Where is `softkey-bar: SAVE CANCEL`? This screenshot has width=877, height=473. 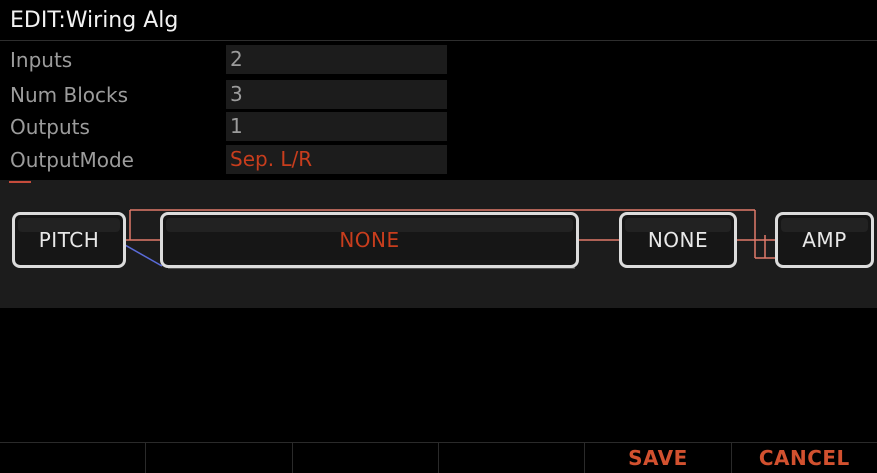
softkey-bar: SAVE CANCEL is located at coordinates (438, 457).